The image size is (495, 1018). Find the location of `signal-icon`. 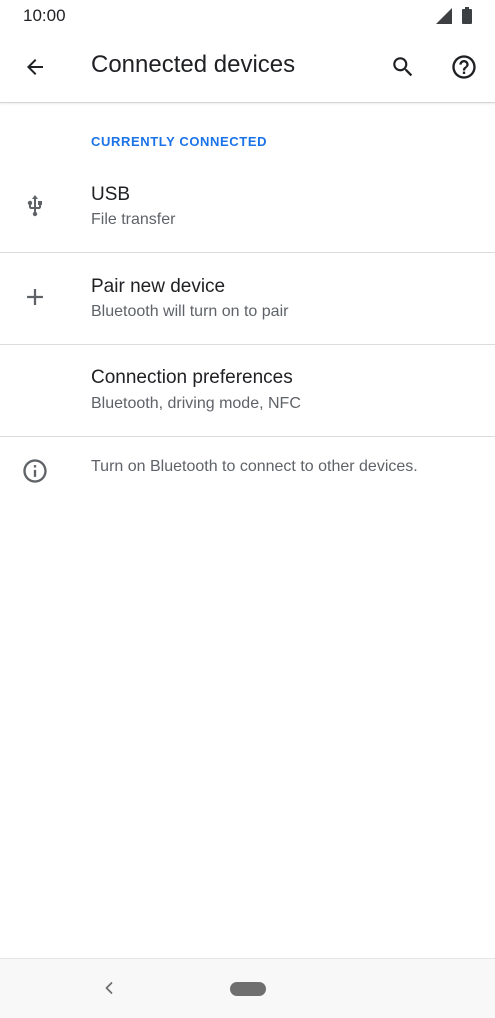

signal-icon is located at coordinates (444, 16).